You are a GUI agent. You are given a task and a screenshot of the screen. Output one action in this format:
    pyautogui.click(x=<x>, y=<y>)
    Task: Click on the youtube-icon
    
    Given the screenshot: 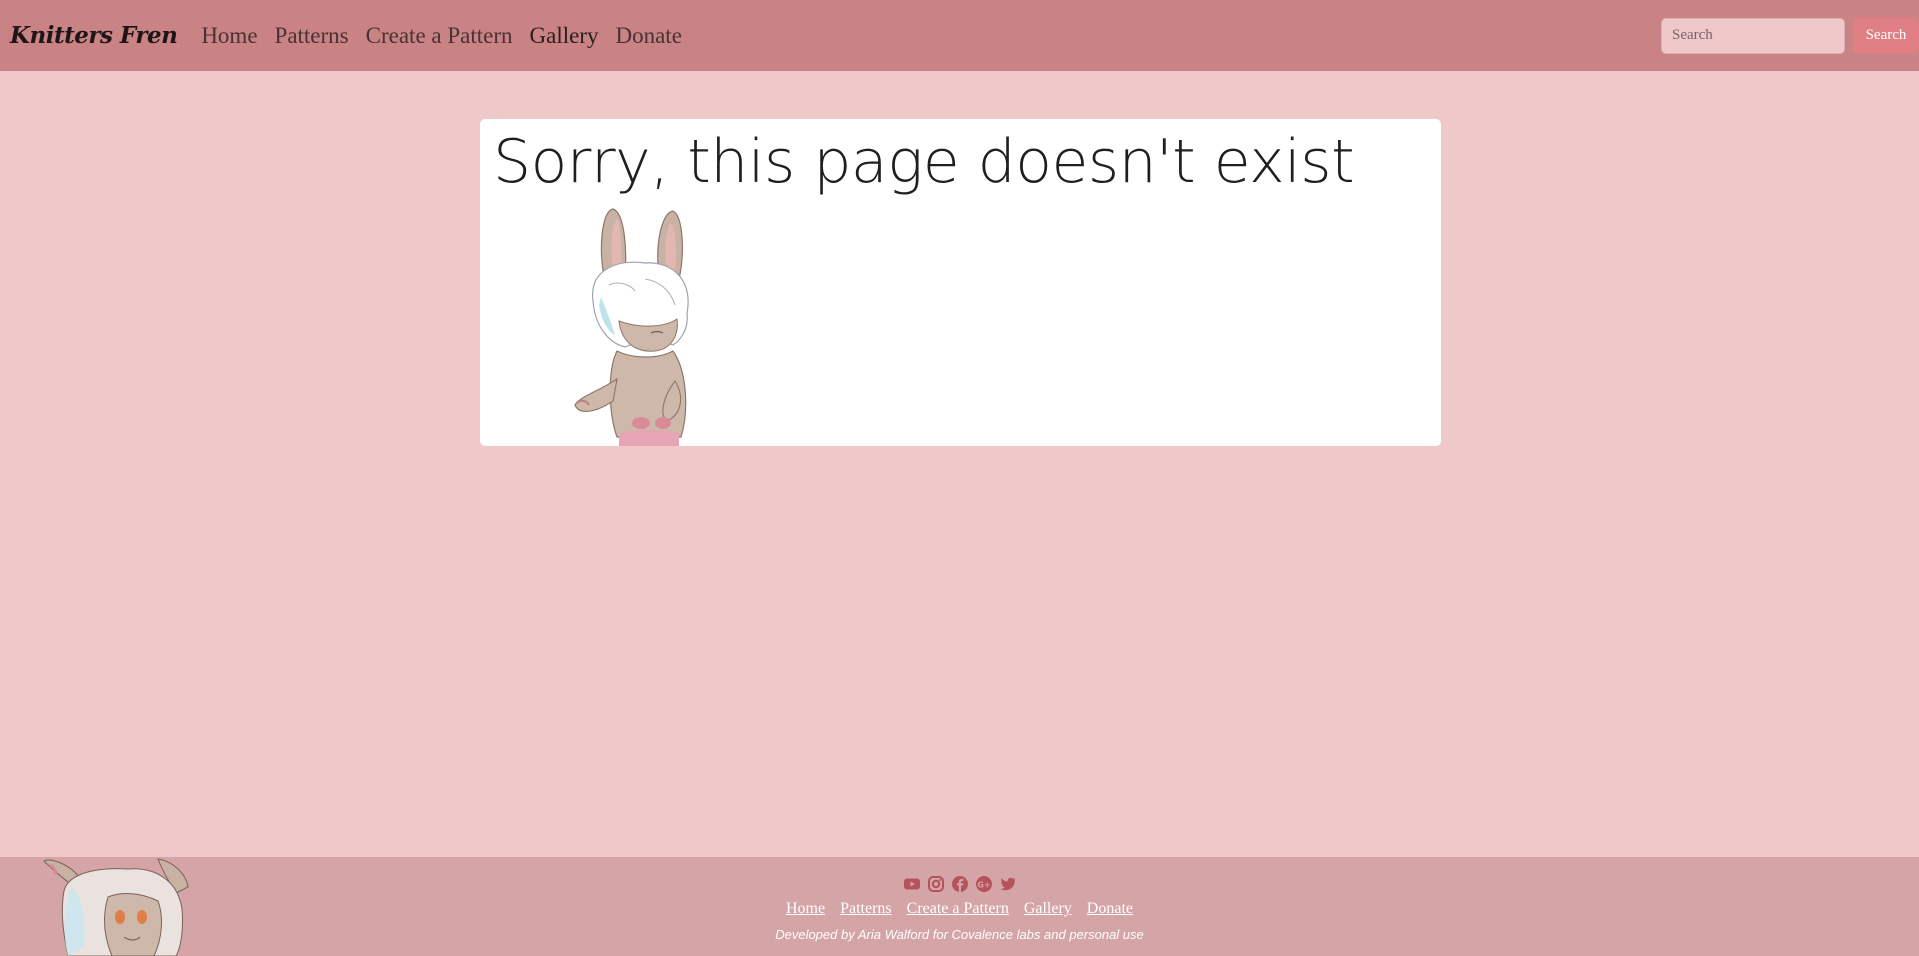 What is the action you would take?
    pyautogui.click(x=912, y=884)
    